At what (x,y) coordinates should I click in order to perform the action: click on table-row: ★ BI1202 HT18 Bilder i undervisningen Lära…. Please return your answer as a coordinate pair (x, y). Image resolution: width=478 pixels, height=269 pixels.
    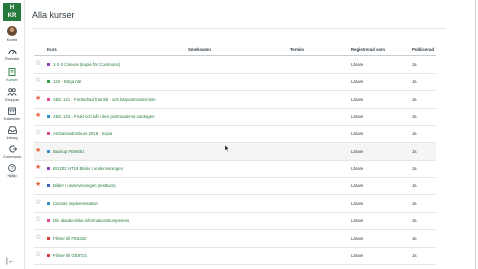
    Looking at the image, I should click on (235, 169).